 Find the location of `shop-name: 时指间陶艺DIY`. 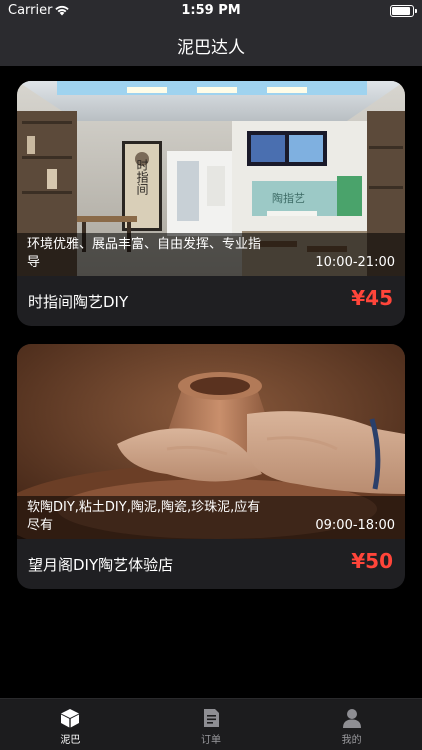

shop-name: 时指间陶艺DIY is located at coordinates (78, 302).